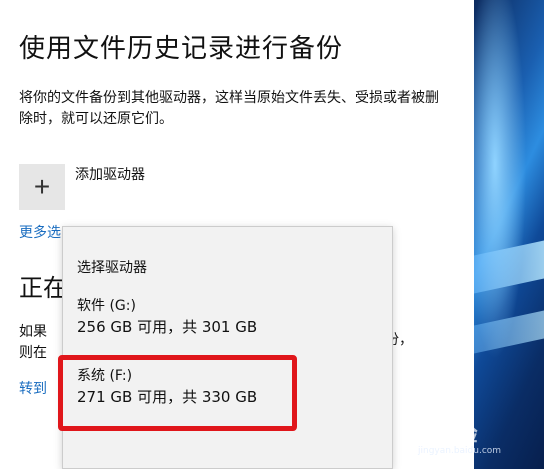  Describe the element at coordinates (167, 327) in the screenshot. I see `drive-space: 256 GB 可用，共 301 GB` at that location.